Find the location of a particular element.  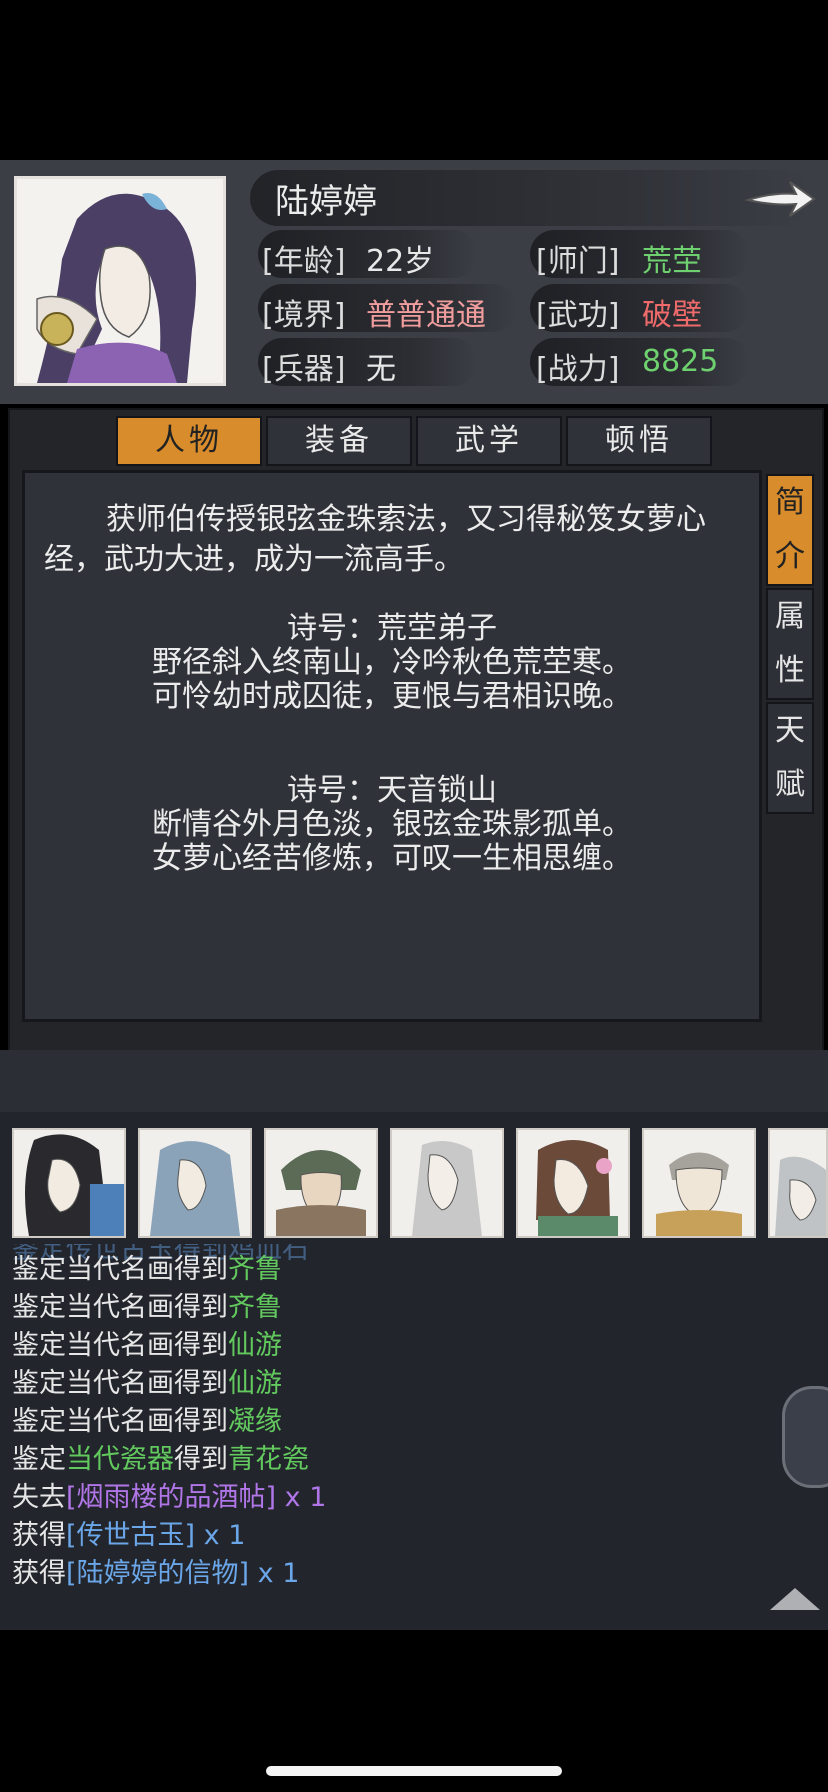

log-line: 鉴定当代瓷器得到青花瓷 is located at coordinates (160, 1460).